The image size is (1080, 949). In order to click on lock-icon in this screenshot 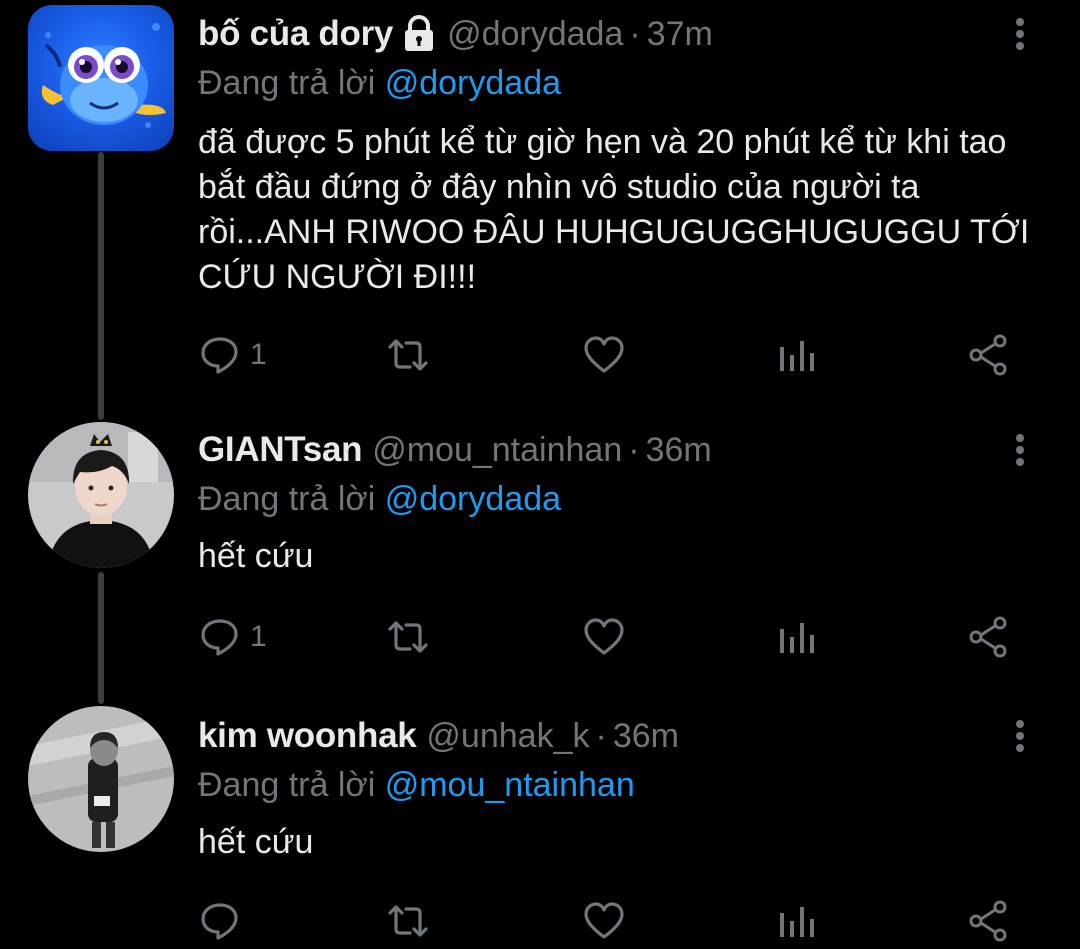, I will do `click(419, 33)`.